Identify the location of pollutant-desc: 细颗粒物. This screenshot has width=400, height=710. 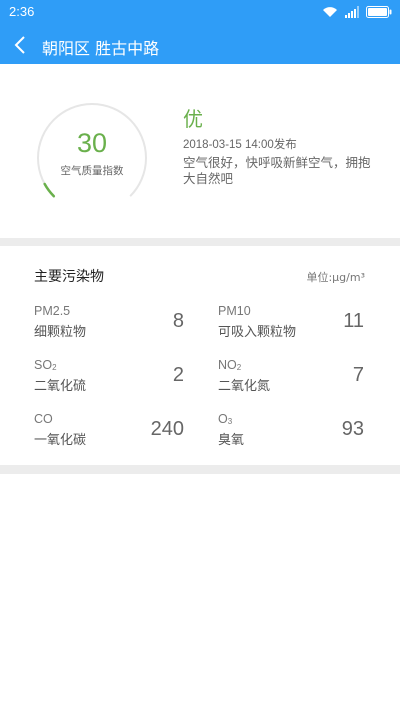
(60, 332).